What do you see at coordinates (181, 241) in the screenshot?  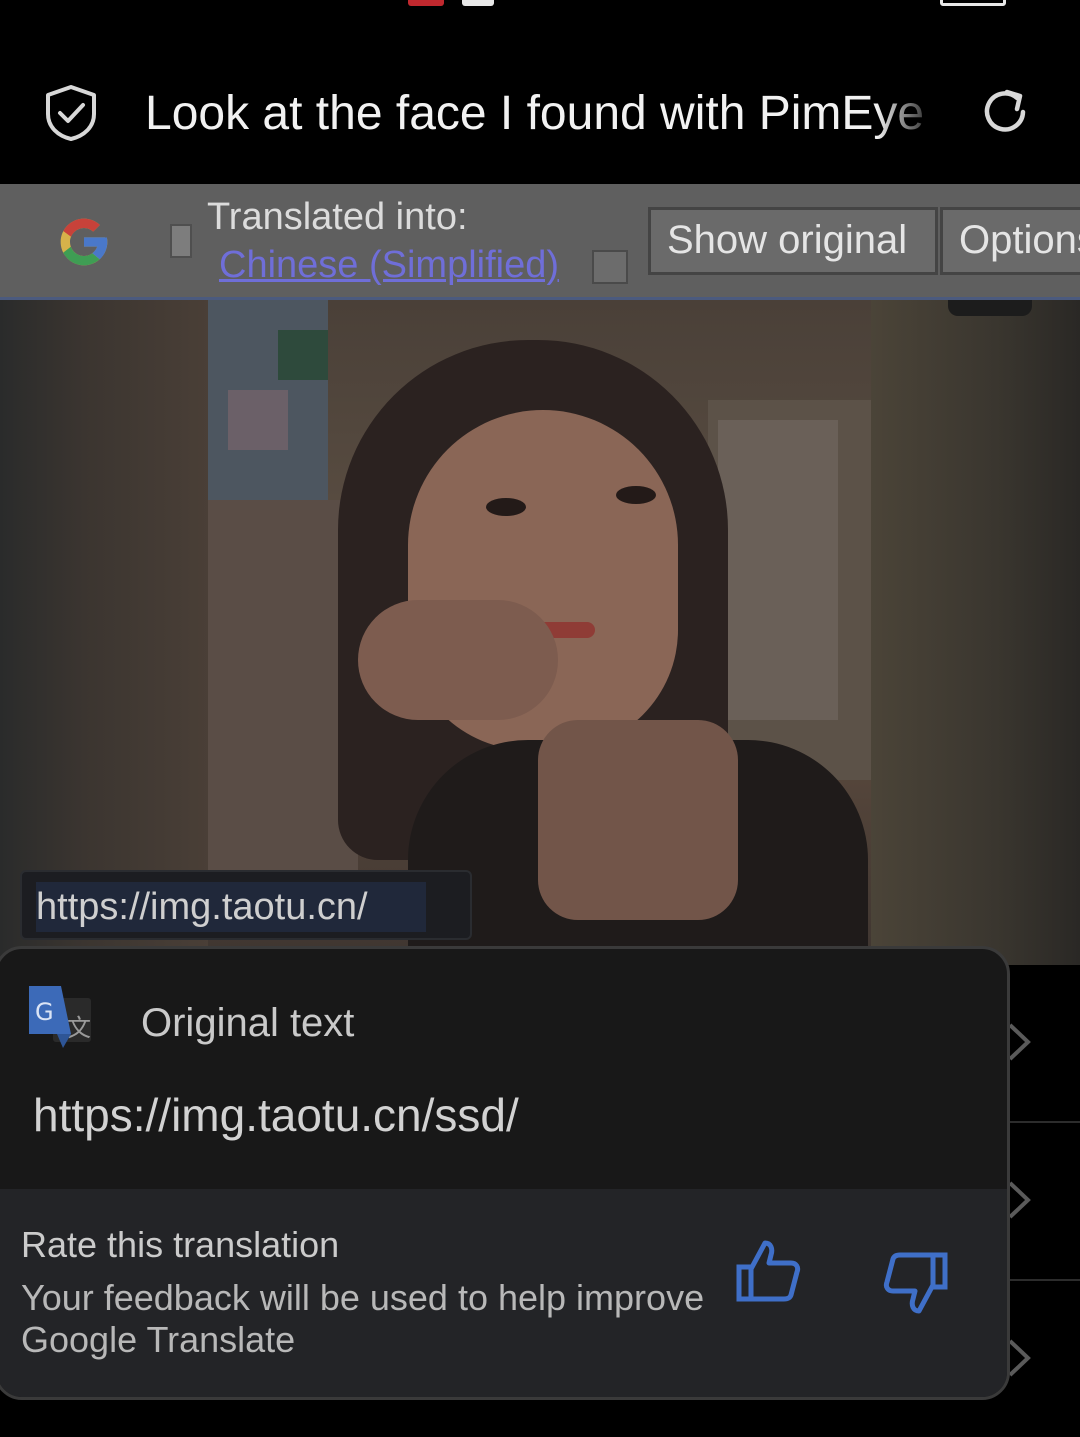 I see `page-icon` at bounding box center [181, 241].